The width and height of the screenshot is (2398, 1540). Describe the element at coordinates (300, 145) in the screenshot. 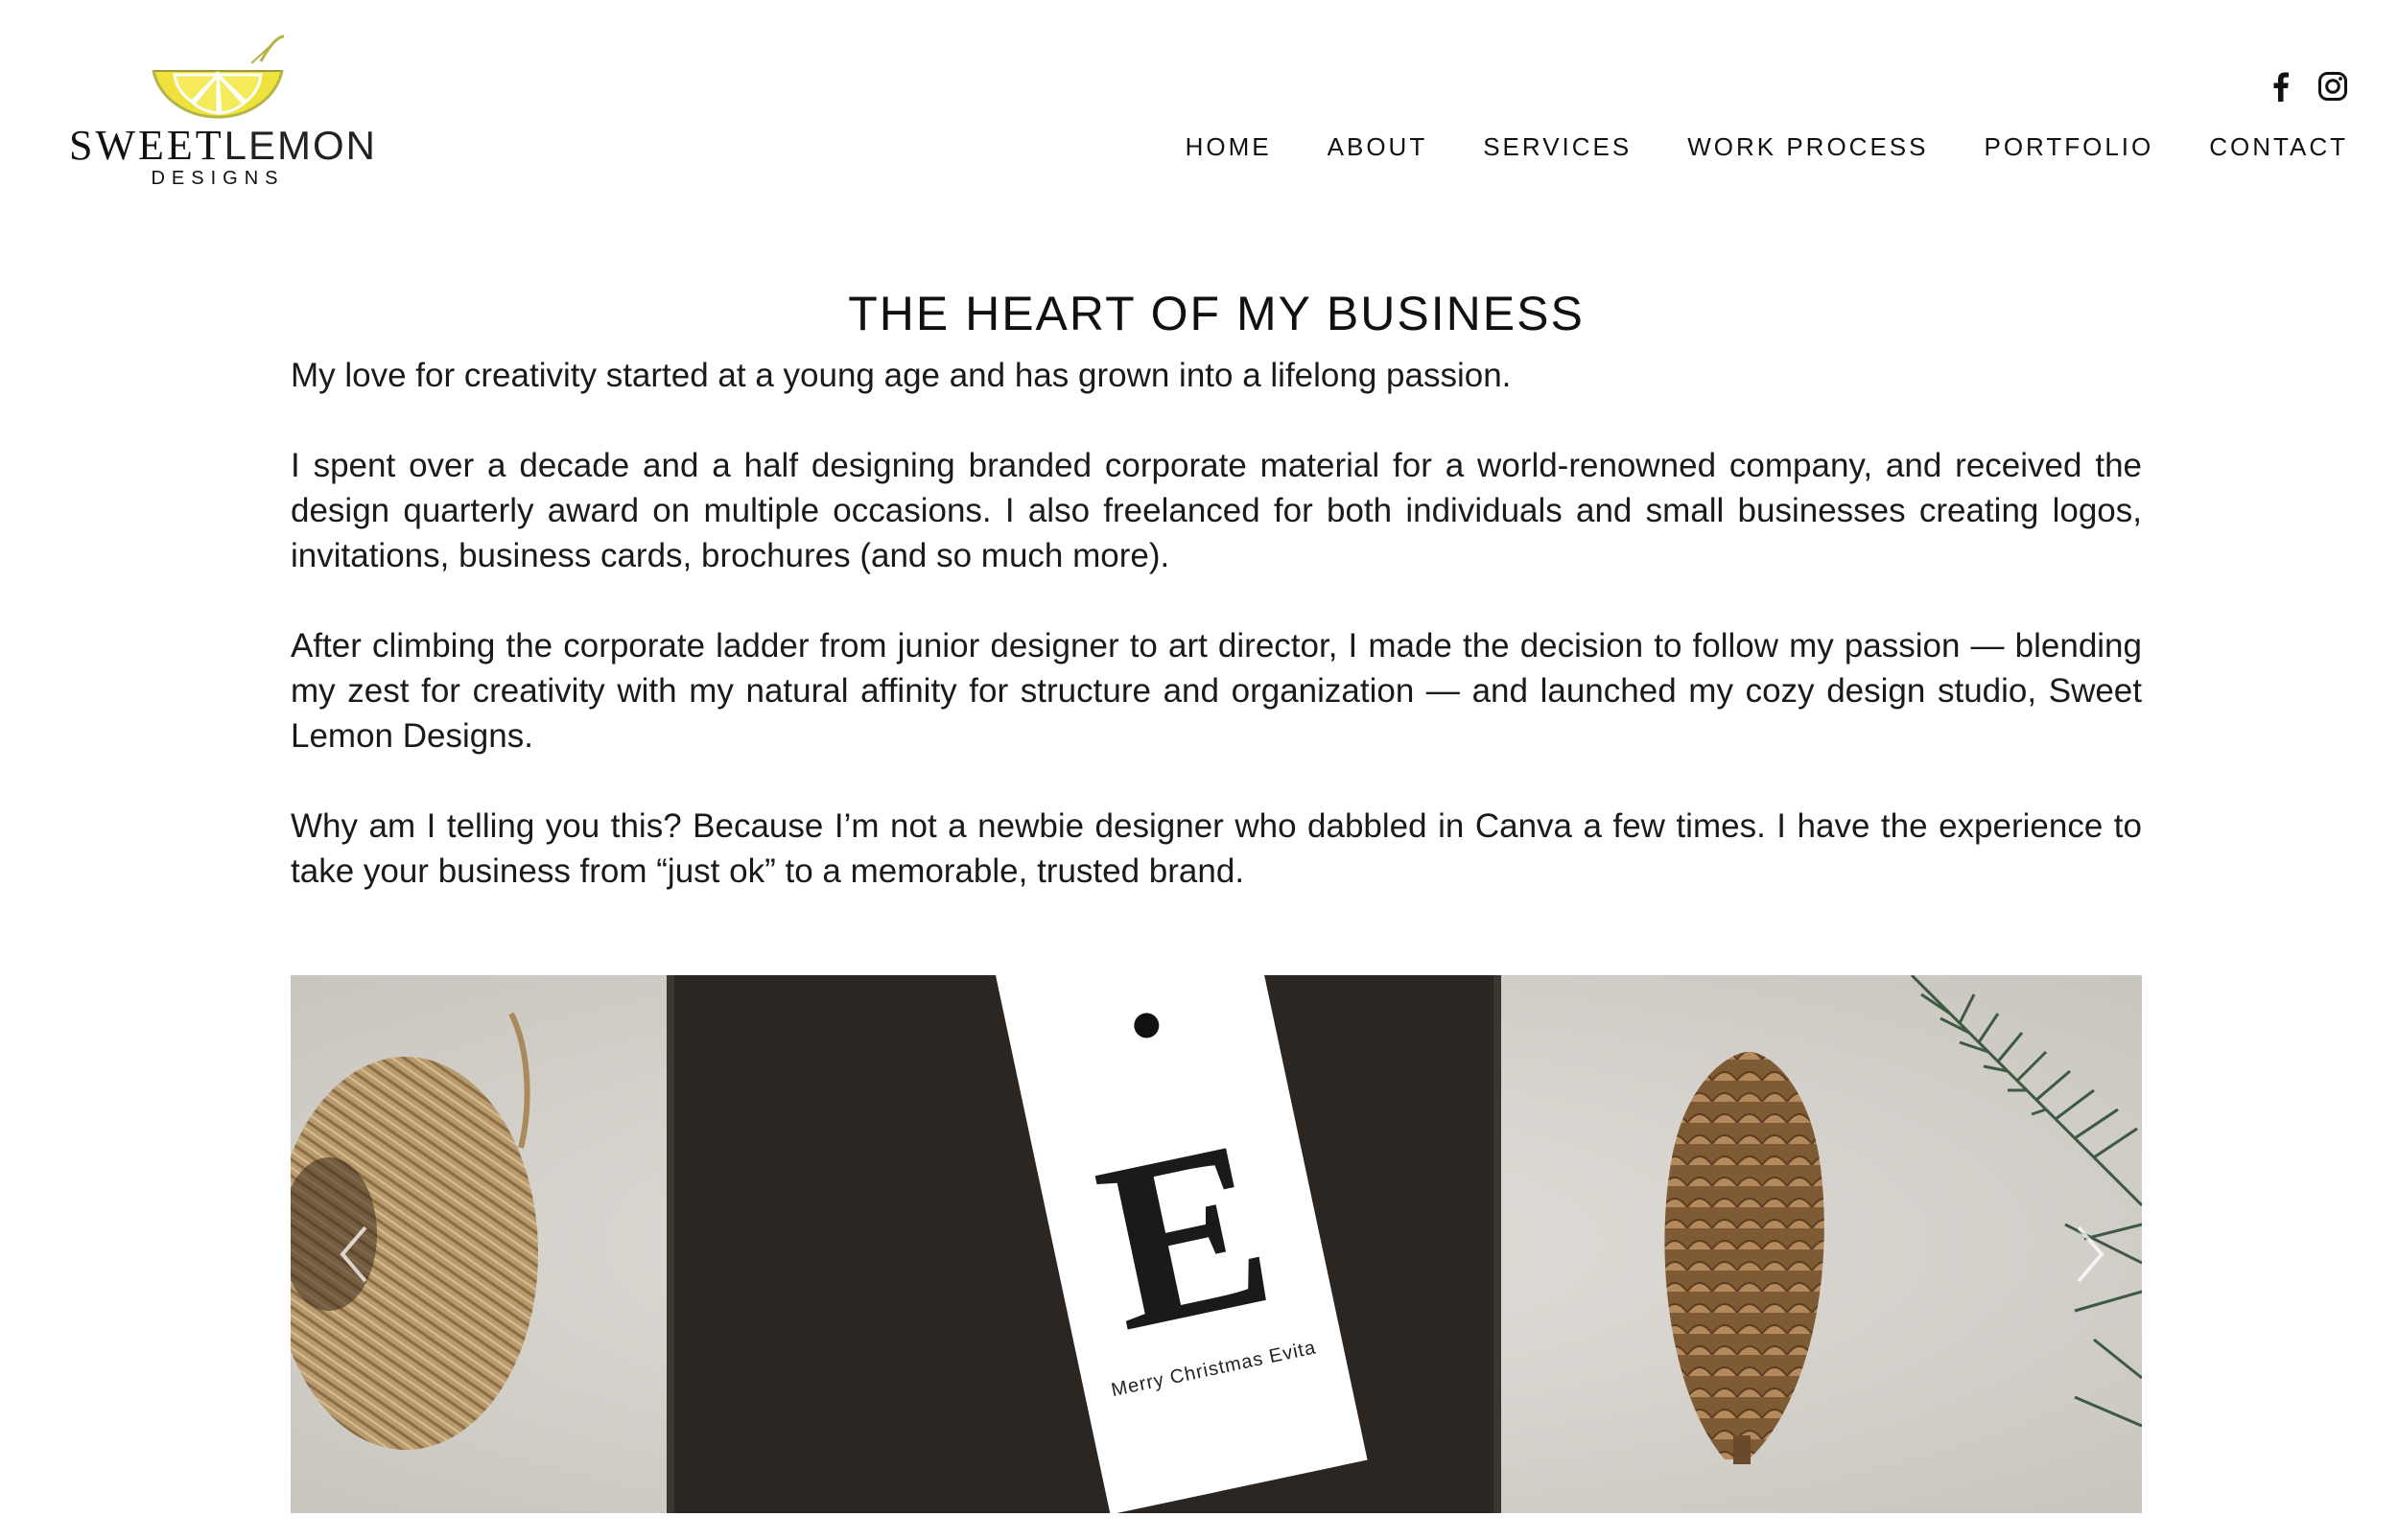

I see `logo-word-light: LEMON` at that location.